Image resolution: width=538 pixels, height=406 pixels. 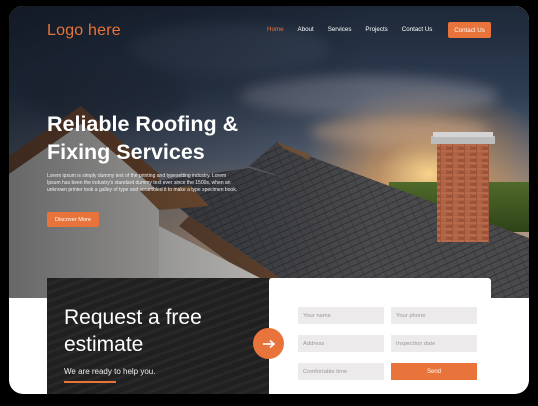 I want to click on name-field, so click(x=341, y=315).